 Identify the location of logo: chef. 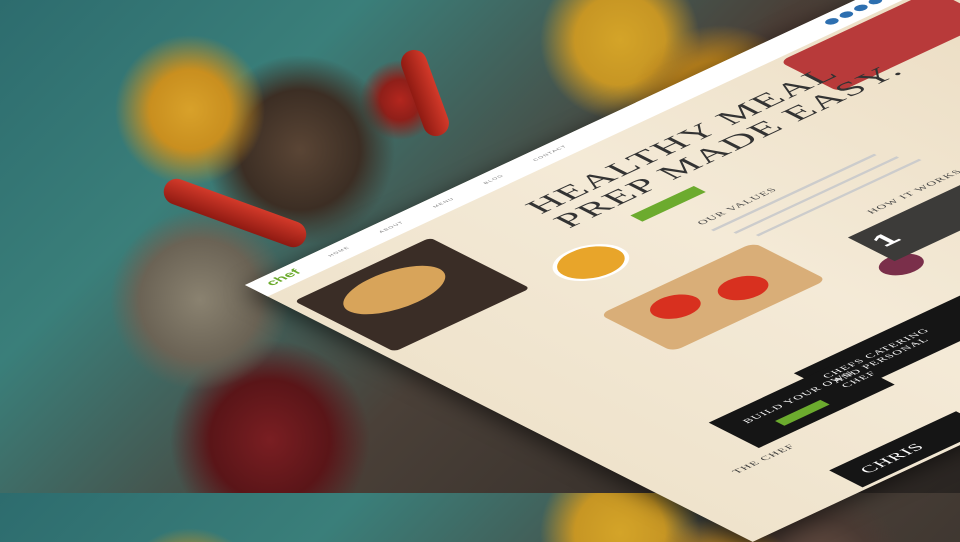
(284, 277).